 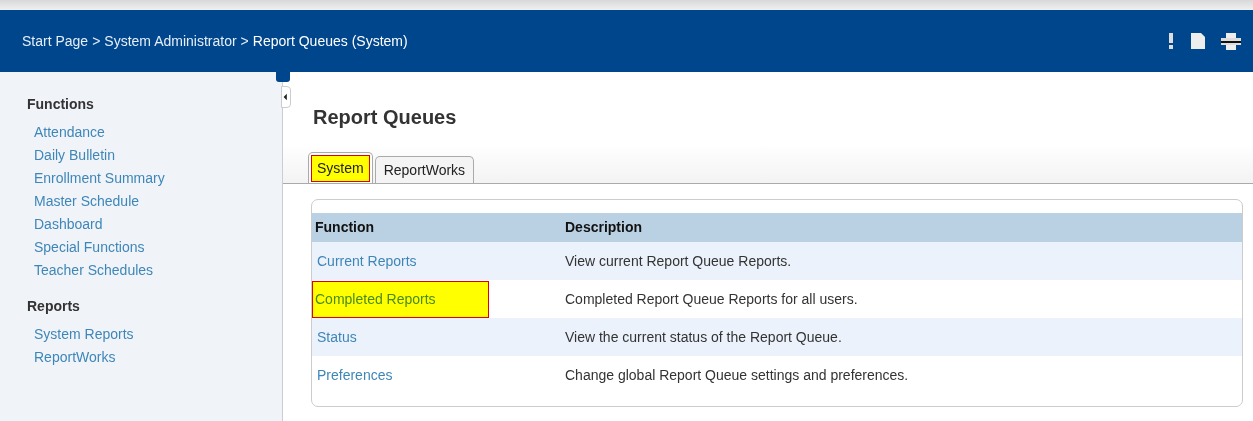 What do you see at coordinates (902, 375) in the screenshot?
I see `table-cell: Change global Report Queue settings and preferences.` at bounding box center [902, 375].